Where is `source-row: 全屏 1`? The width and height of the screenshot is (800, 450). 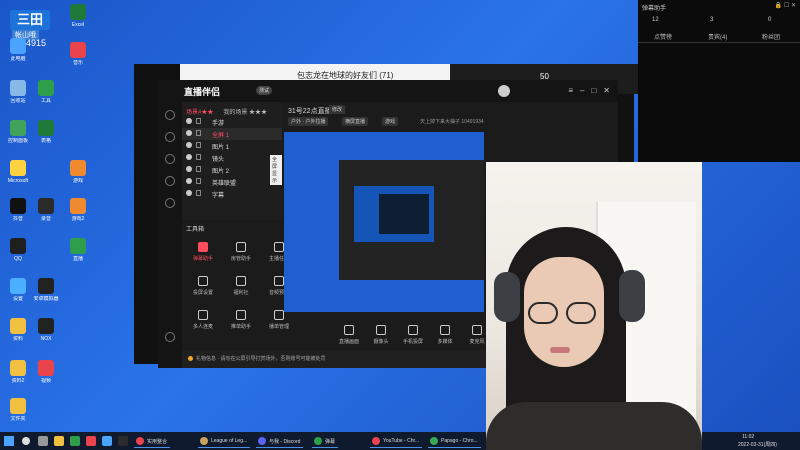
source-row: 全屏 1 is located at coordinates (232, 134).